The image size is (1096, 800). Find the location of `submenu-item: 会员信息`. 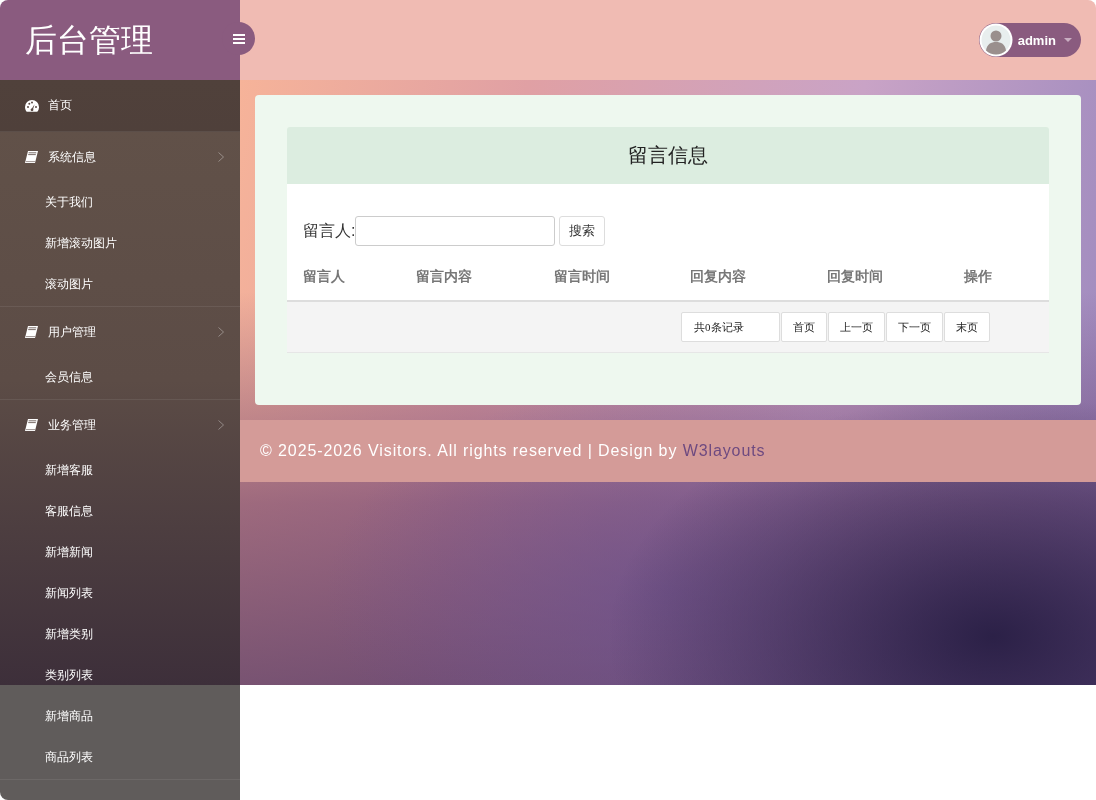

submenu-item: 会员信息 is located at coordinates (120, 377).